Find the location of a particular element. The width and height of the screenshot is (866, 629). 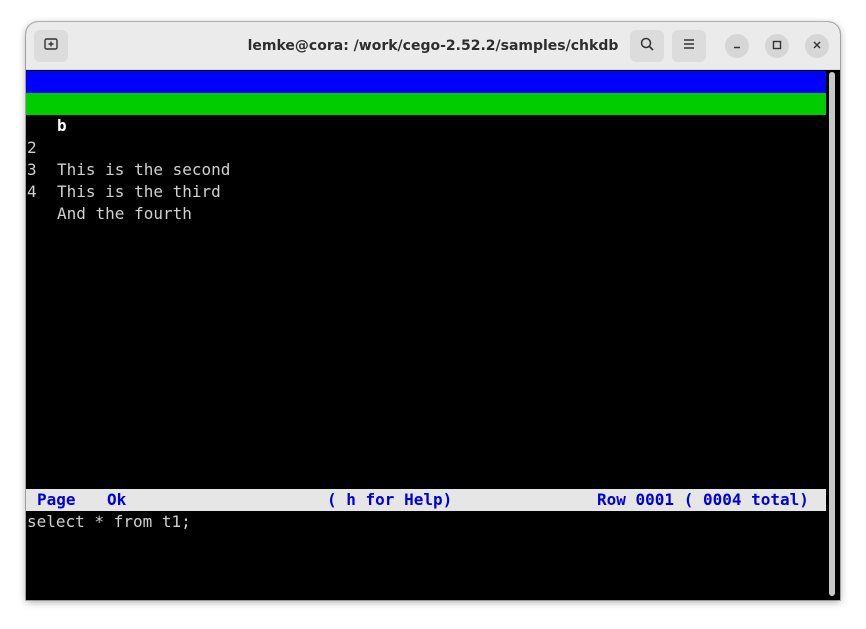

search-icon is located at coordinates (647, 46).